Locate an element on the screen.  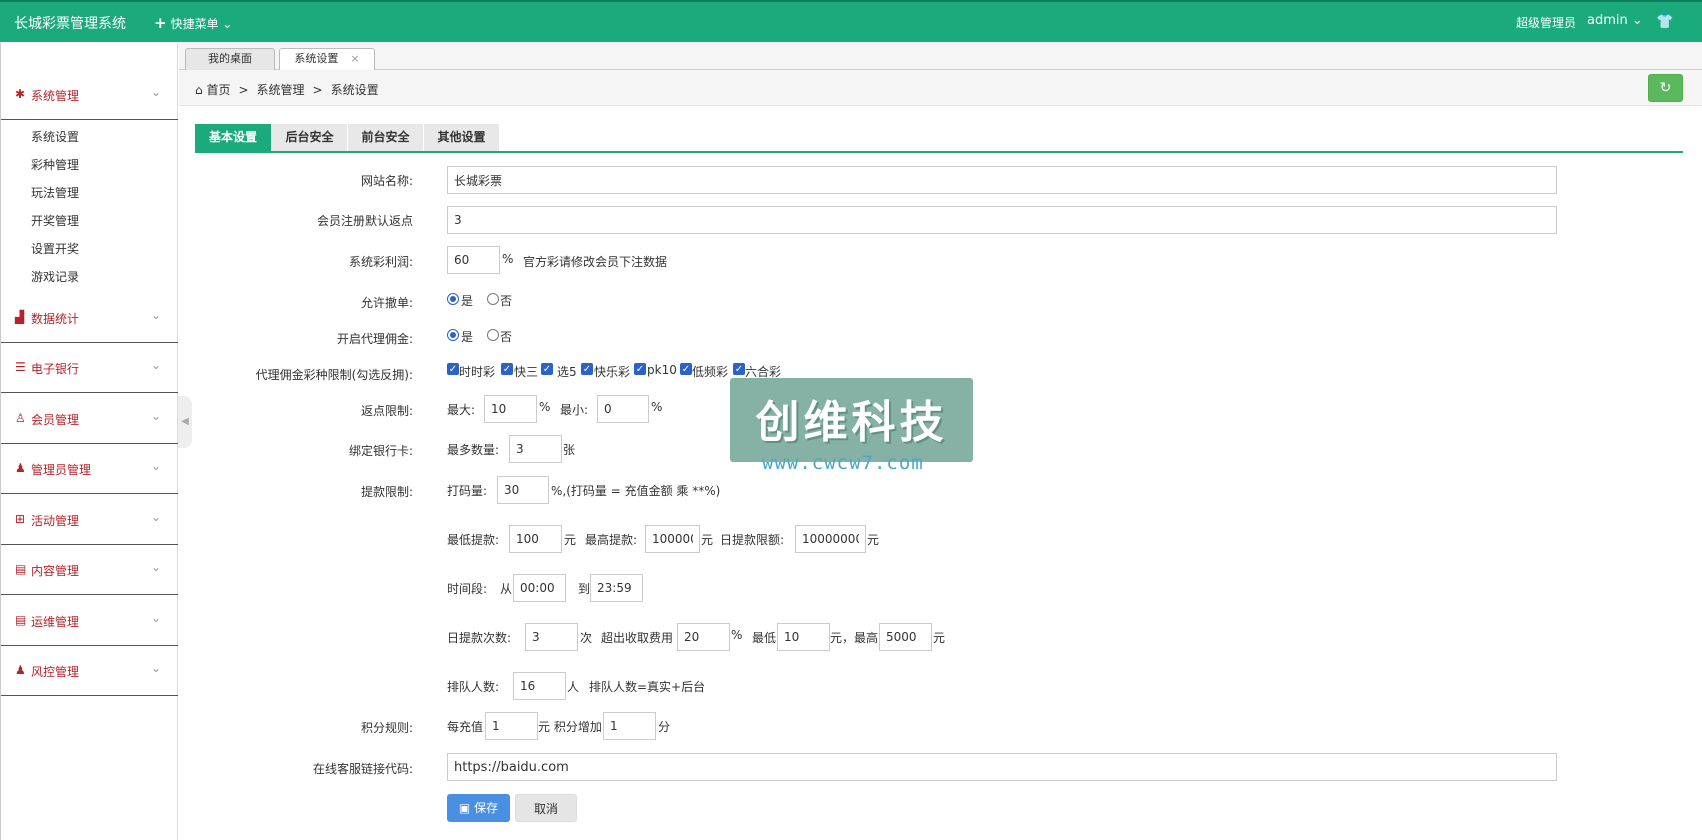
user-outline-icon: ♙ is located at coordinates (20, 418).